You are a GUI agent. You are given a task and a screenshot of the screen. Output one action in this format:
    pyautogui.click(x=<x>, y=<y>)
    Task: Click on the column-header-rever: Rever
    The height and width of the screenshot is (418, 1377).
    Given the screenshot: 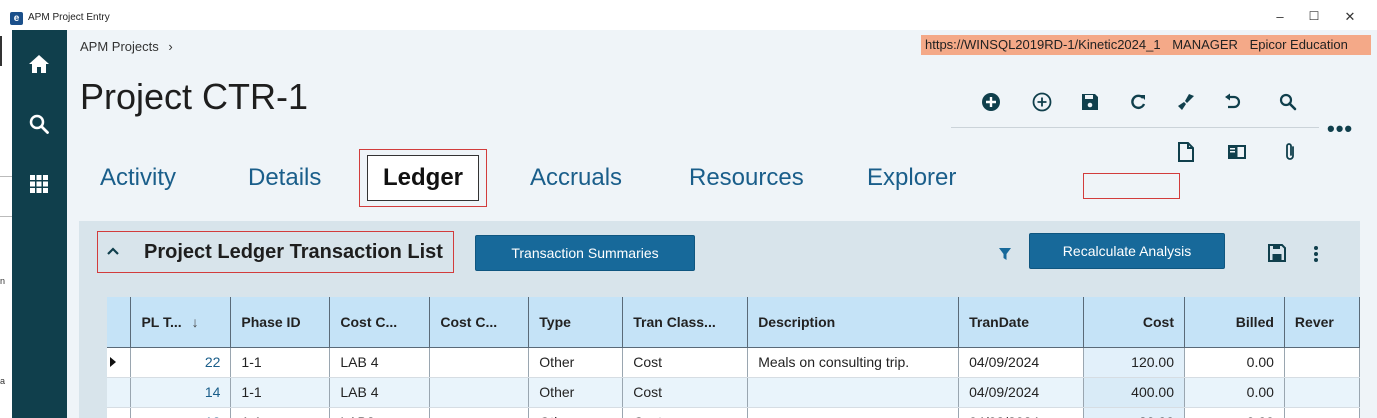 What is the action you would take?
    pyautogui.click(x=1322, y=322)
    